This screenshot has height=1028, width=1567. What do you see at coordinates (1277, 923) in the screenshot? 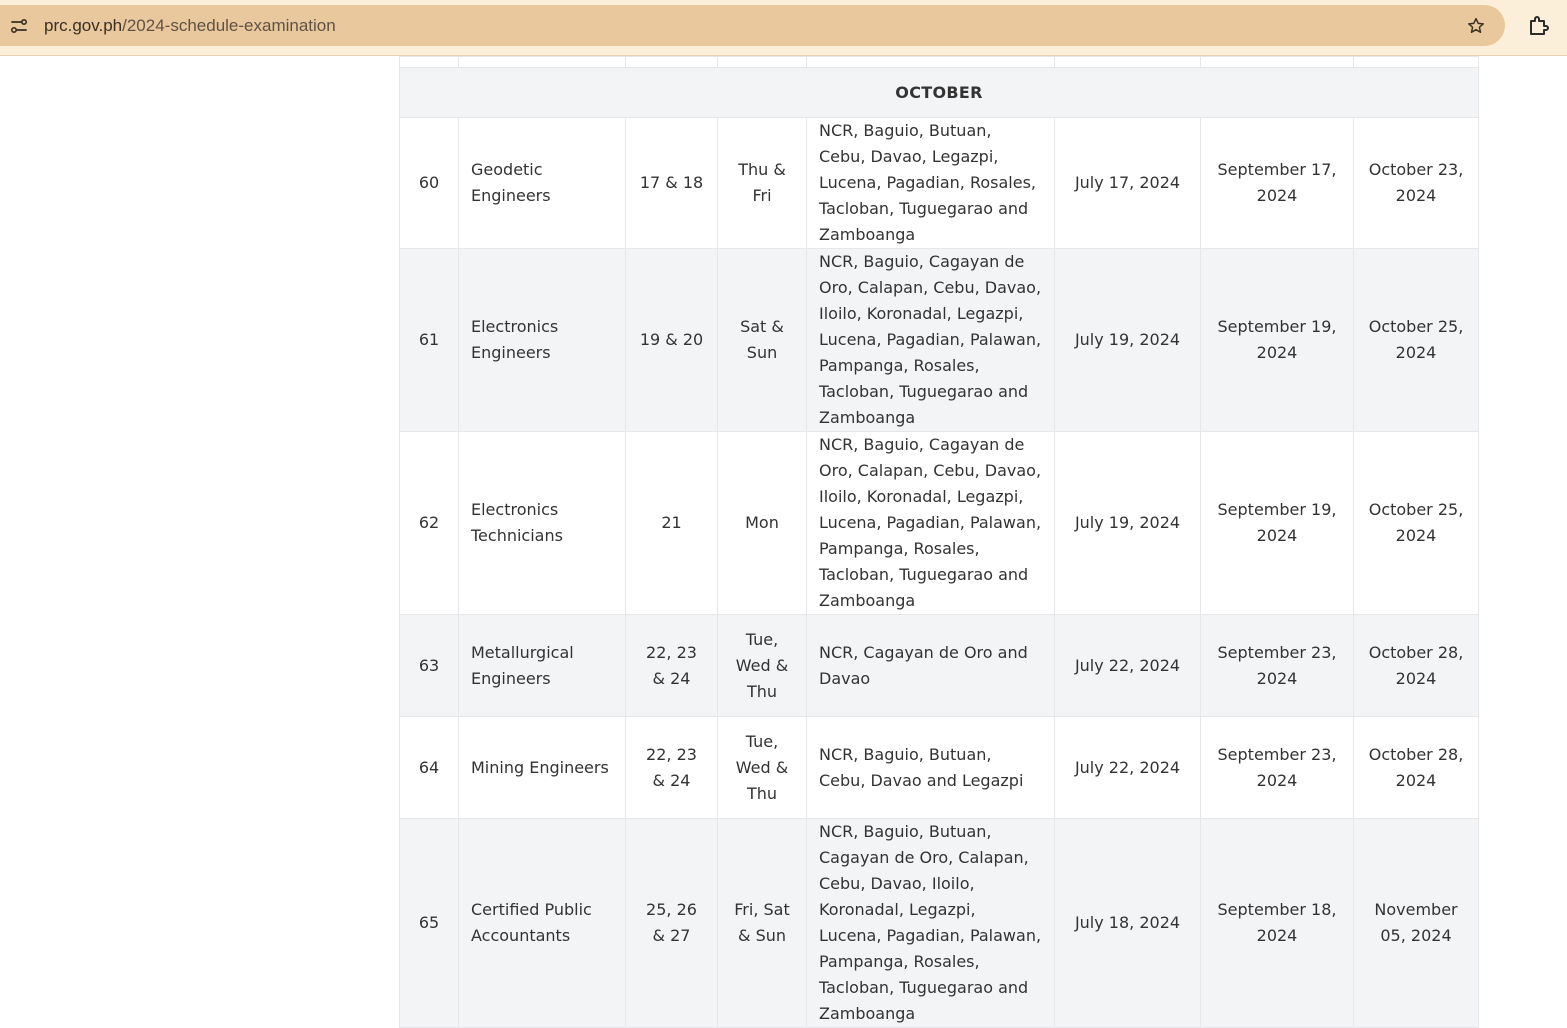
I see `deadline-cell: September 18, 2024` at bounding box center [1277, 923].